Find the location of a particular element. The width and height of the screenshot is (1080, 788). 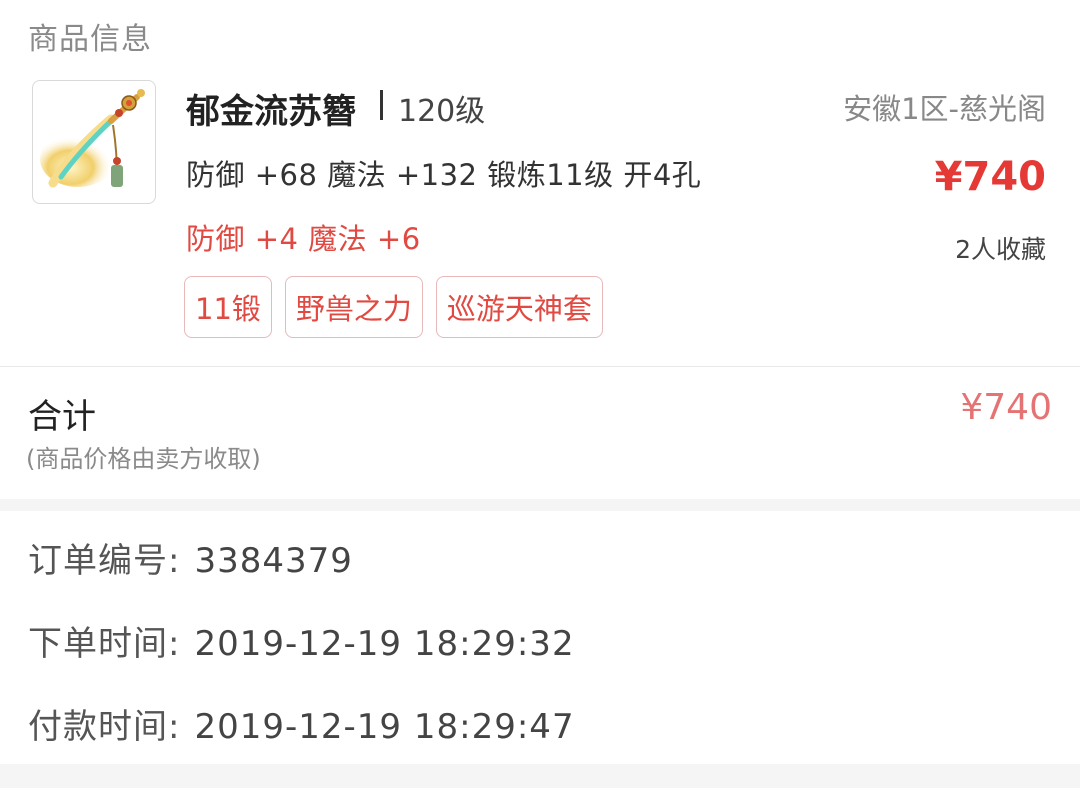

item-thumbnail is located at coordinates (94, 142).